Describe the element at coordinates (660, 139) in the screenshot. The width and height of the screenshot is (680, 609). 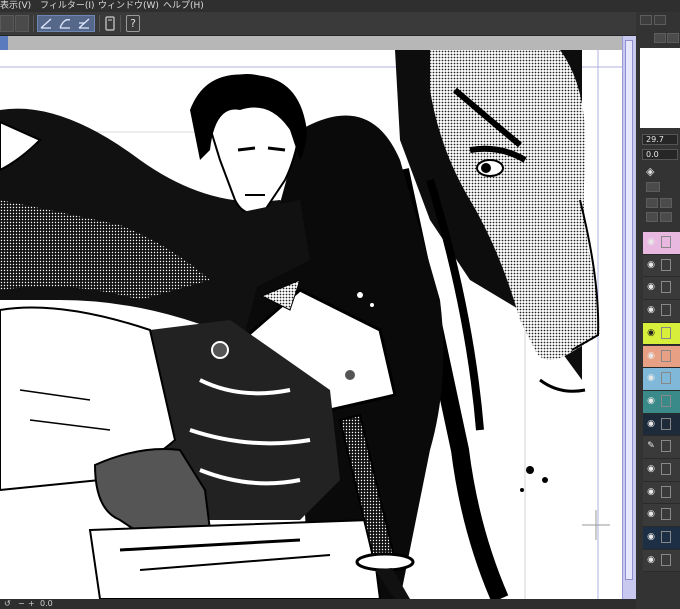
I see `size-field: 29.7` at that location.